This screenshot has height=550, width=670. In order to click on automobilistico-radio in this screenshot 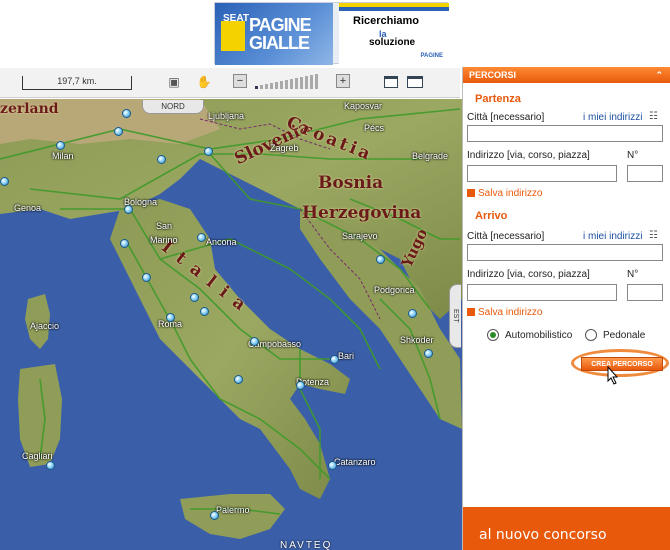, I will do `click(493, 335)`.